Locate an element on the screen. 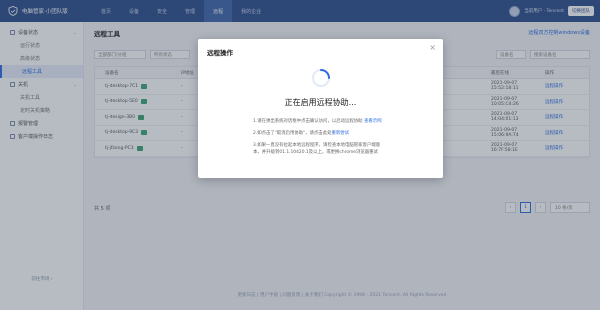 This screenshot has width=600, height=310. dialog-title: 远程操作 is located at coordinates (220, 53).